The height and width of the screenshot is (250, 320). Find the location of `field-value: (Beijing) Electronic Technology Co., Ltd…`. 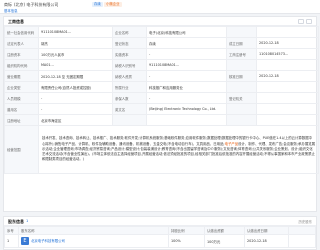

field-value: (Beijing) Electronic Technology Co., Ltd… is located at coordinates (186, 109).